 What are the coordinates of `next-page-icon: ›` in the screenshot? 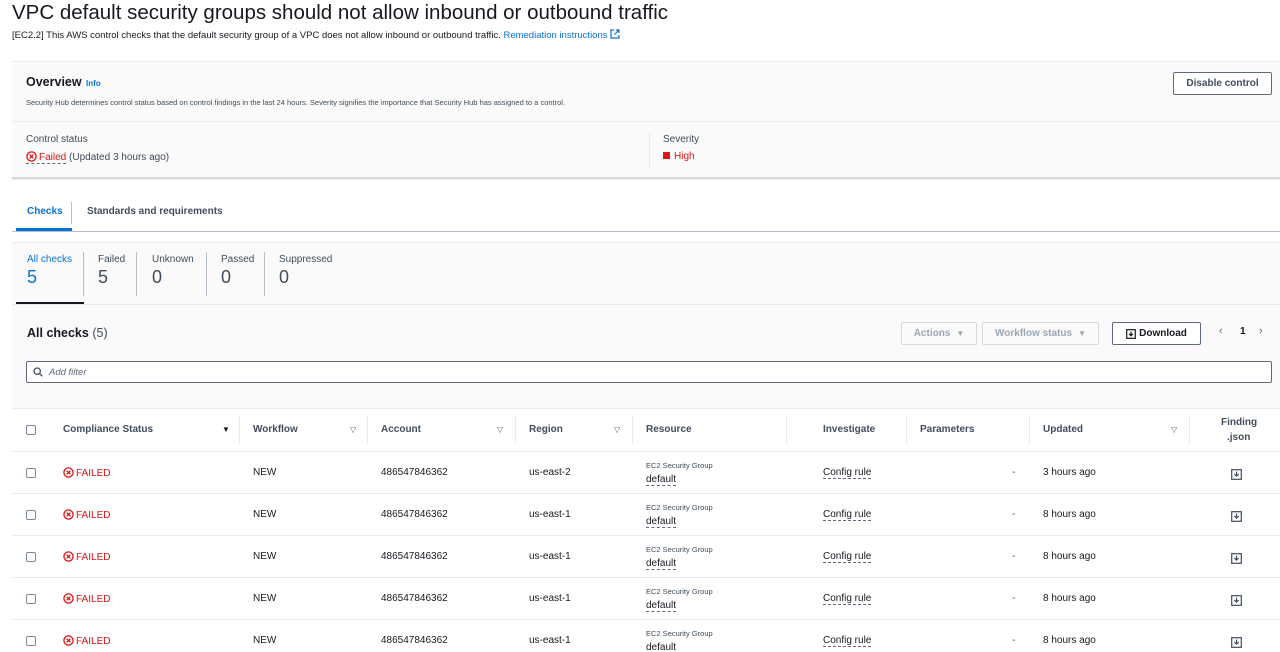 It's located at (1261, 331).